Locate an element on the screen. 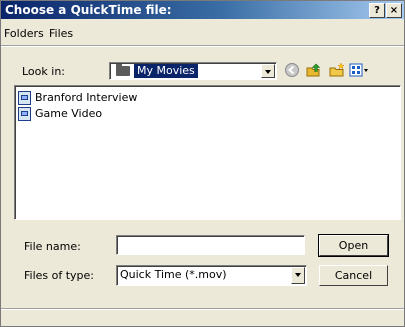 This screenshot has height=327, width=405. look-in-label: Look in: is located at coordinates (43, 71).